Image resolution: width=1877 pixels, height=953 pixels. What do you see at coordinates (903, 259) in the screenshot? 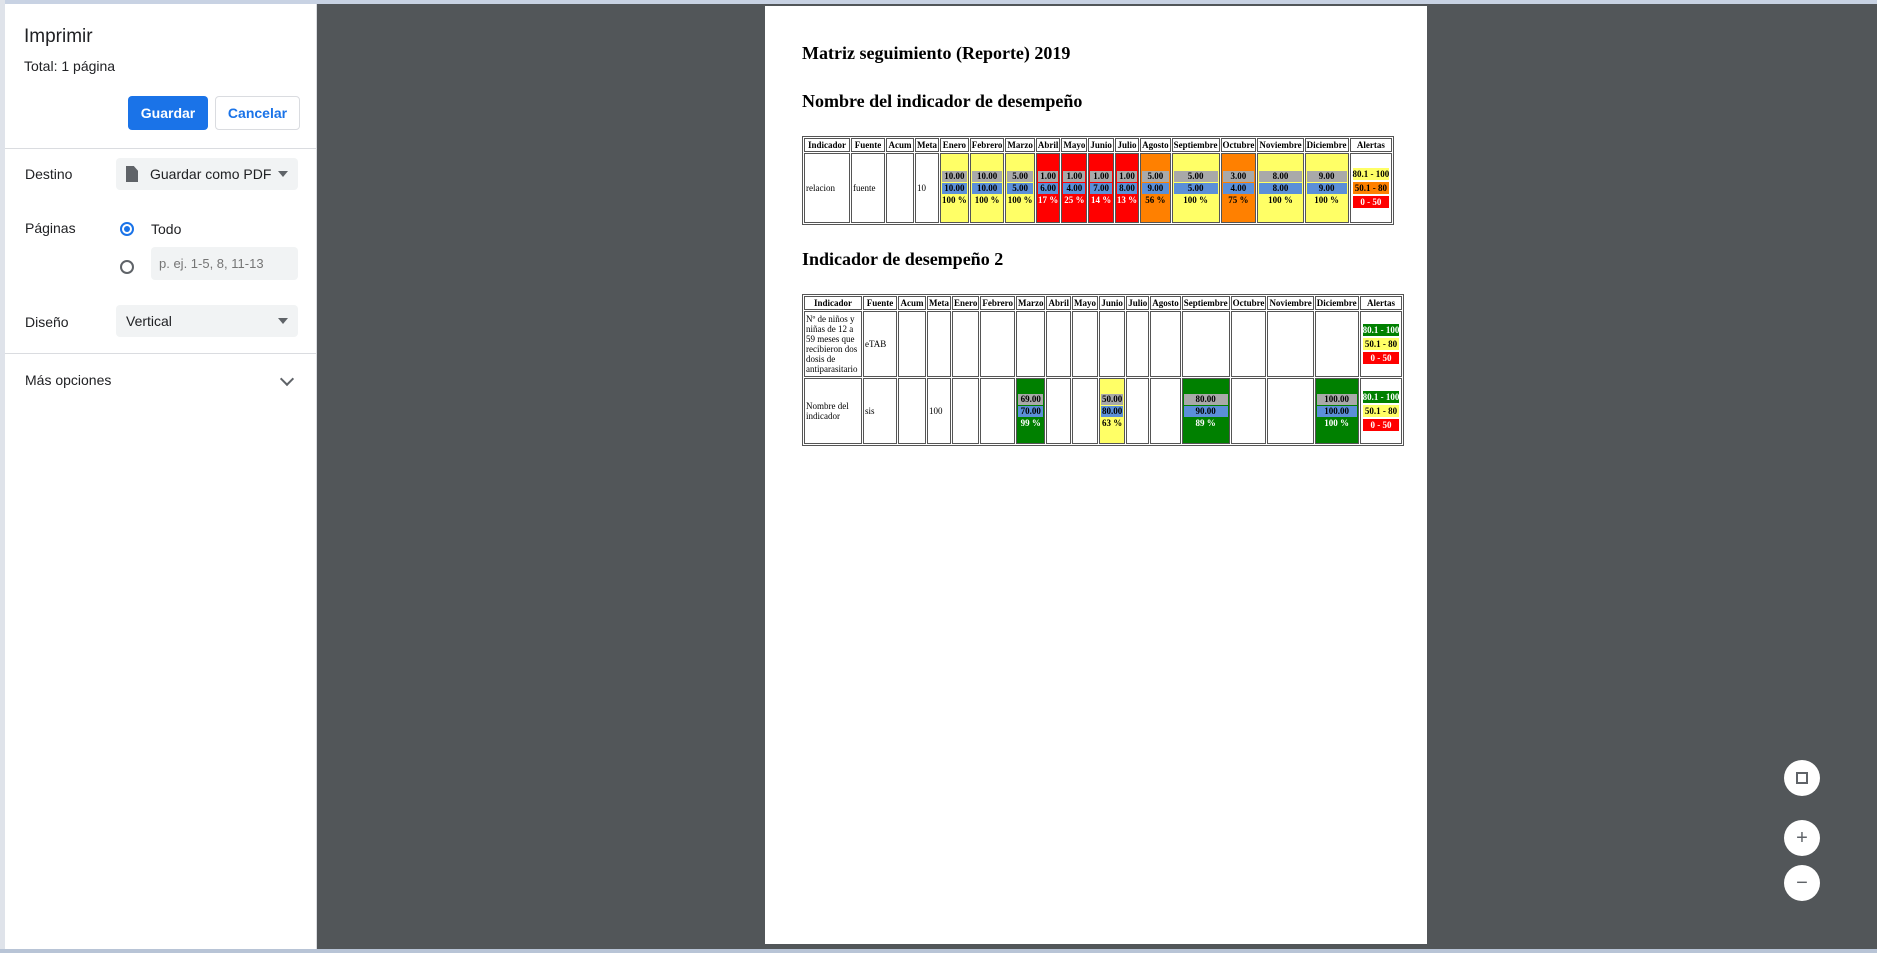
I see `section-title-2: Indicador de desempeño 2` at bounding box center [903, 259].